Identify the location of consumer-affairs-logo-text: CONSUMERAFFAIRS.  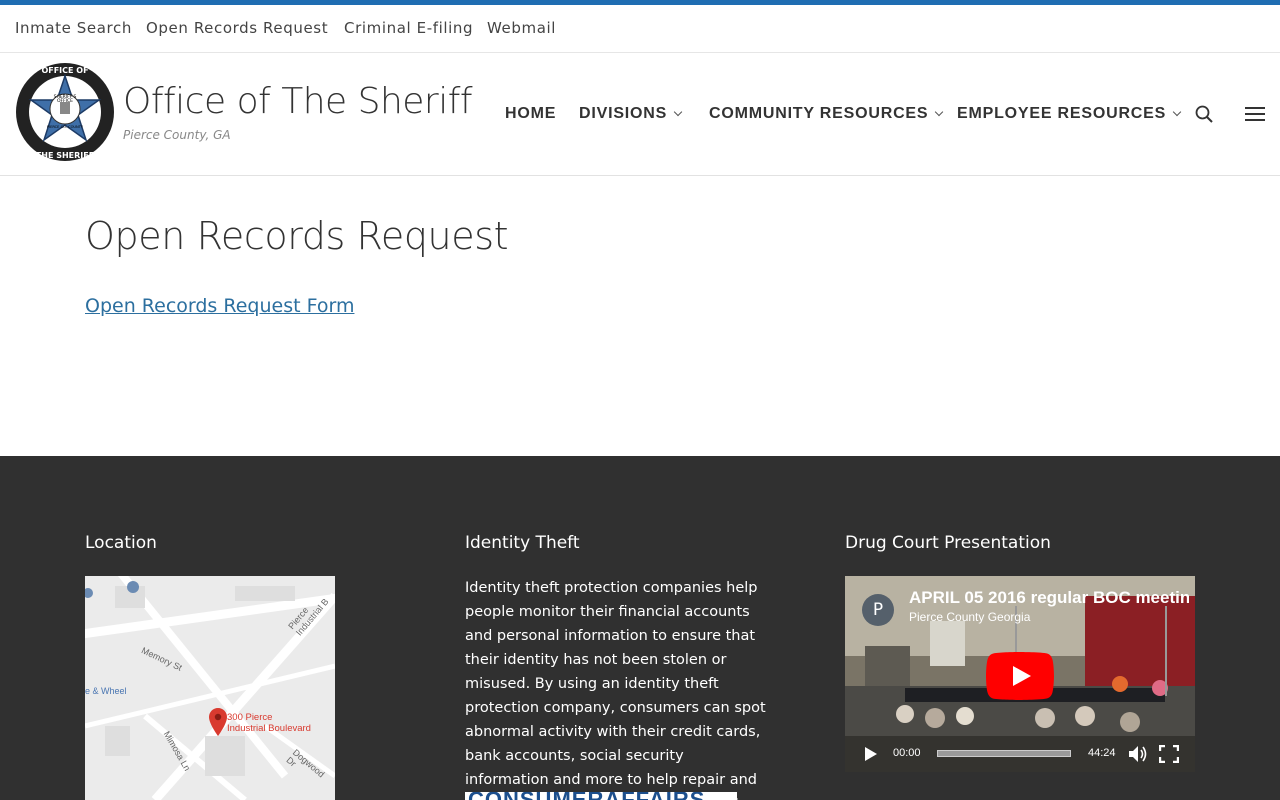
(601, 796).